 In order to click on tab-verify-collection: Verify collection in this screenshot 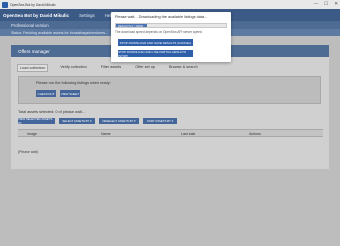, I will do `click(73, 68)`.